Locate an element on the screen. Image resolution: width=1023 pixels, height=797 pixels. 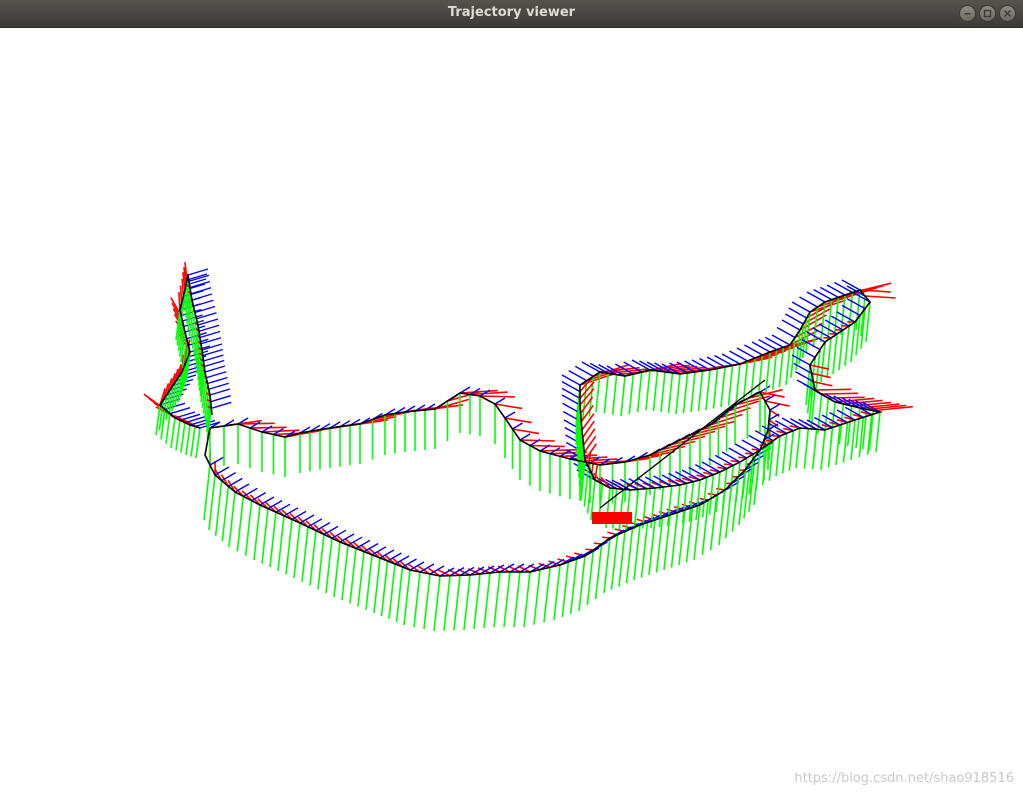
window-title: Trajectory viewer is located at coordinates (511, 12).